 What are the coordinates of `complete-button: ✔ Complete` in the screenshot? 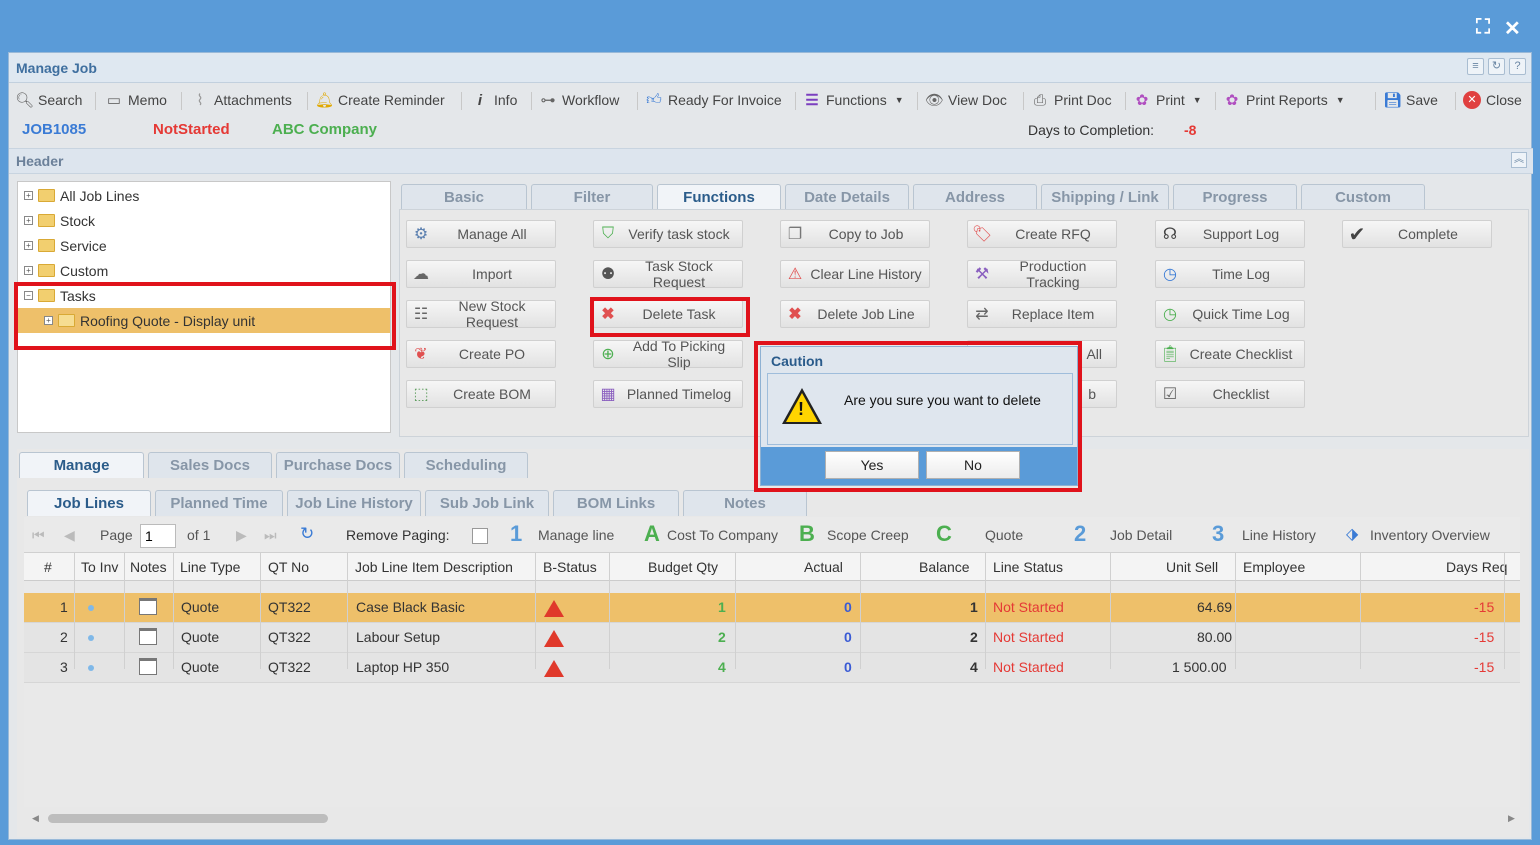 It's located at (1417, 234).